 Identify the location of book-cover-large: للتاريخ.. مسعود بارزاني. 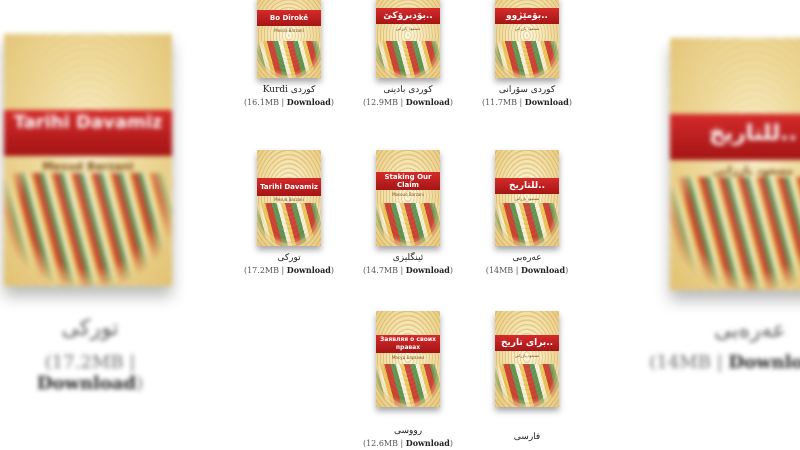
(735, 164).